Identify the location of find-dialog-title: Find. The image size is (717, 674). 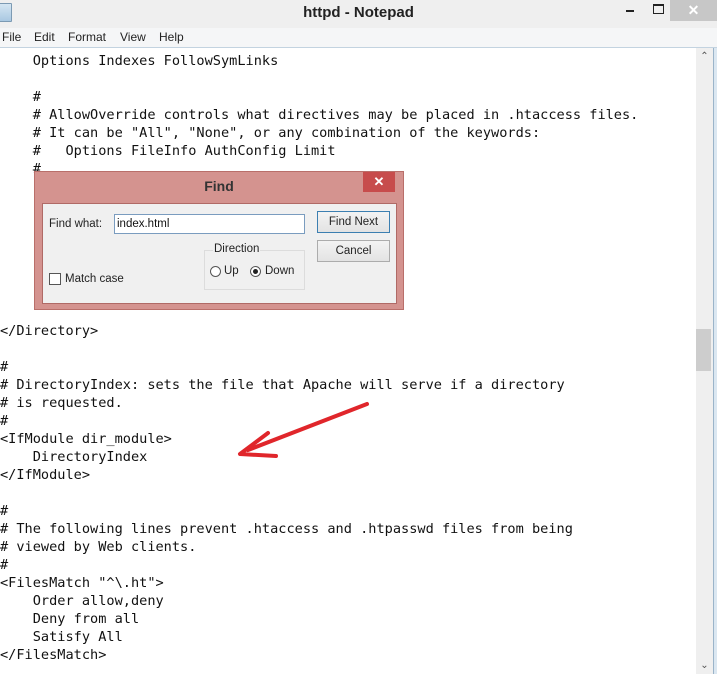
(219, 186).